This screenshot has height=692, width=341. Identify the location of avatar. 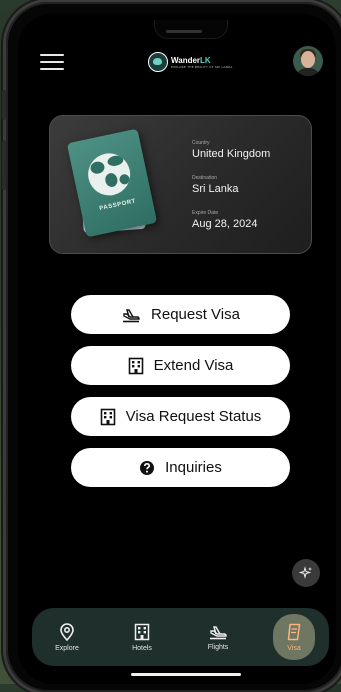
(308, 61).